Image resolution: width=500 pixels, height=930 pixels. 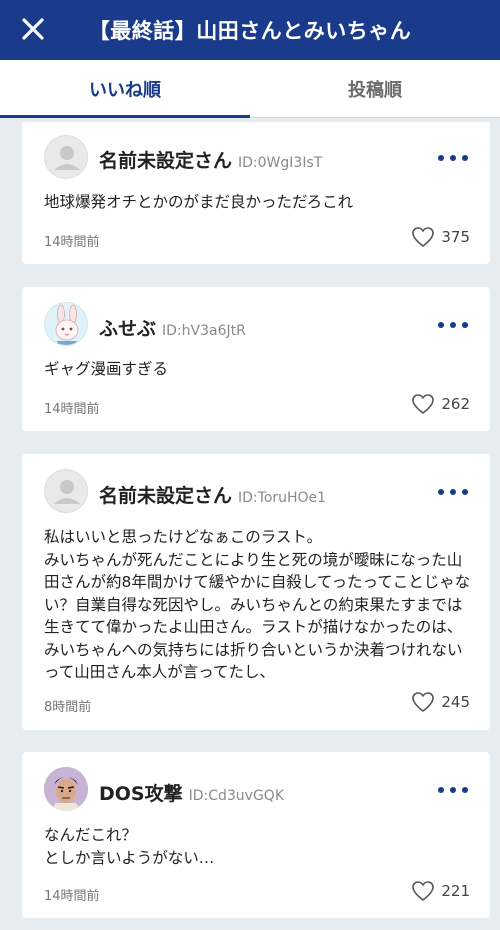 What do you see at coordinates (440, 237) in the screenshot?
I see `like-button: 375` at bounding box center [440, 237].